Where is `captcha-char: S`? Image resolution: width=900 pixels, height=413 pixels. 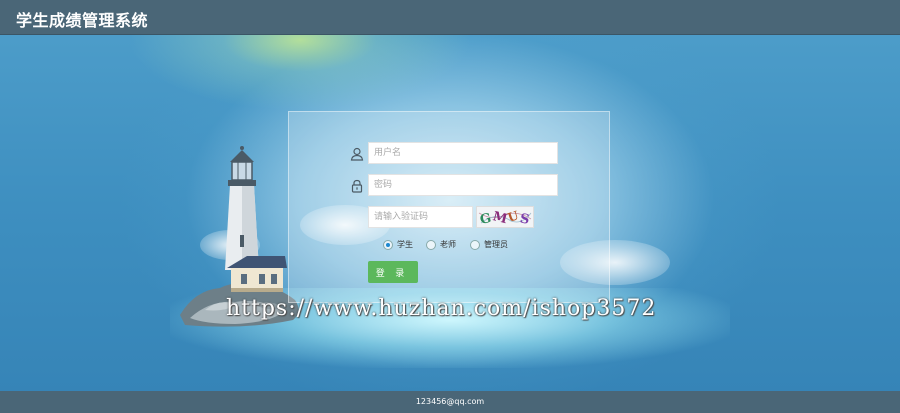 captcha-char: S is located at coordinates (525, 219).